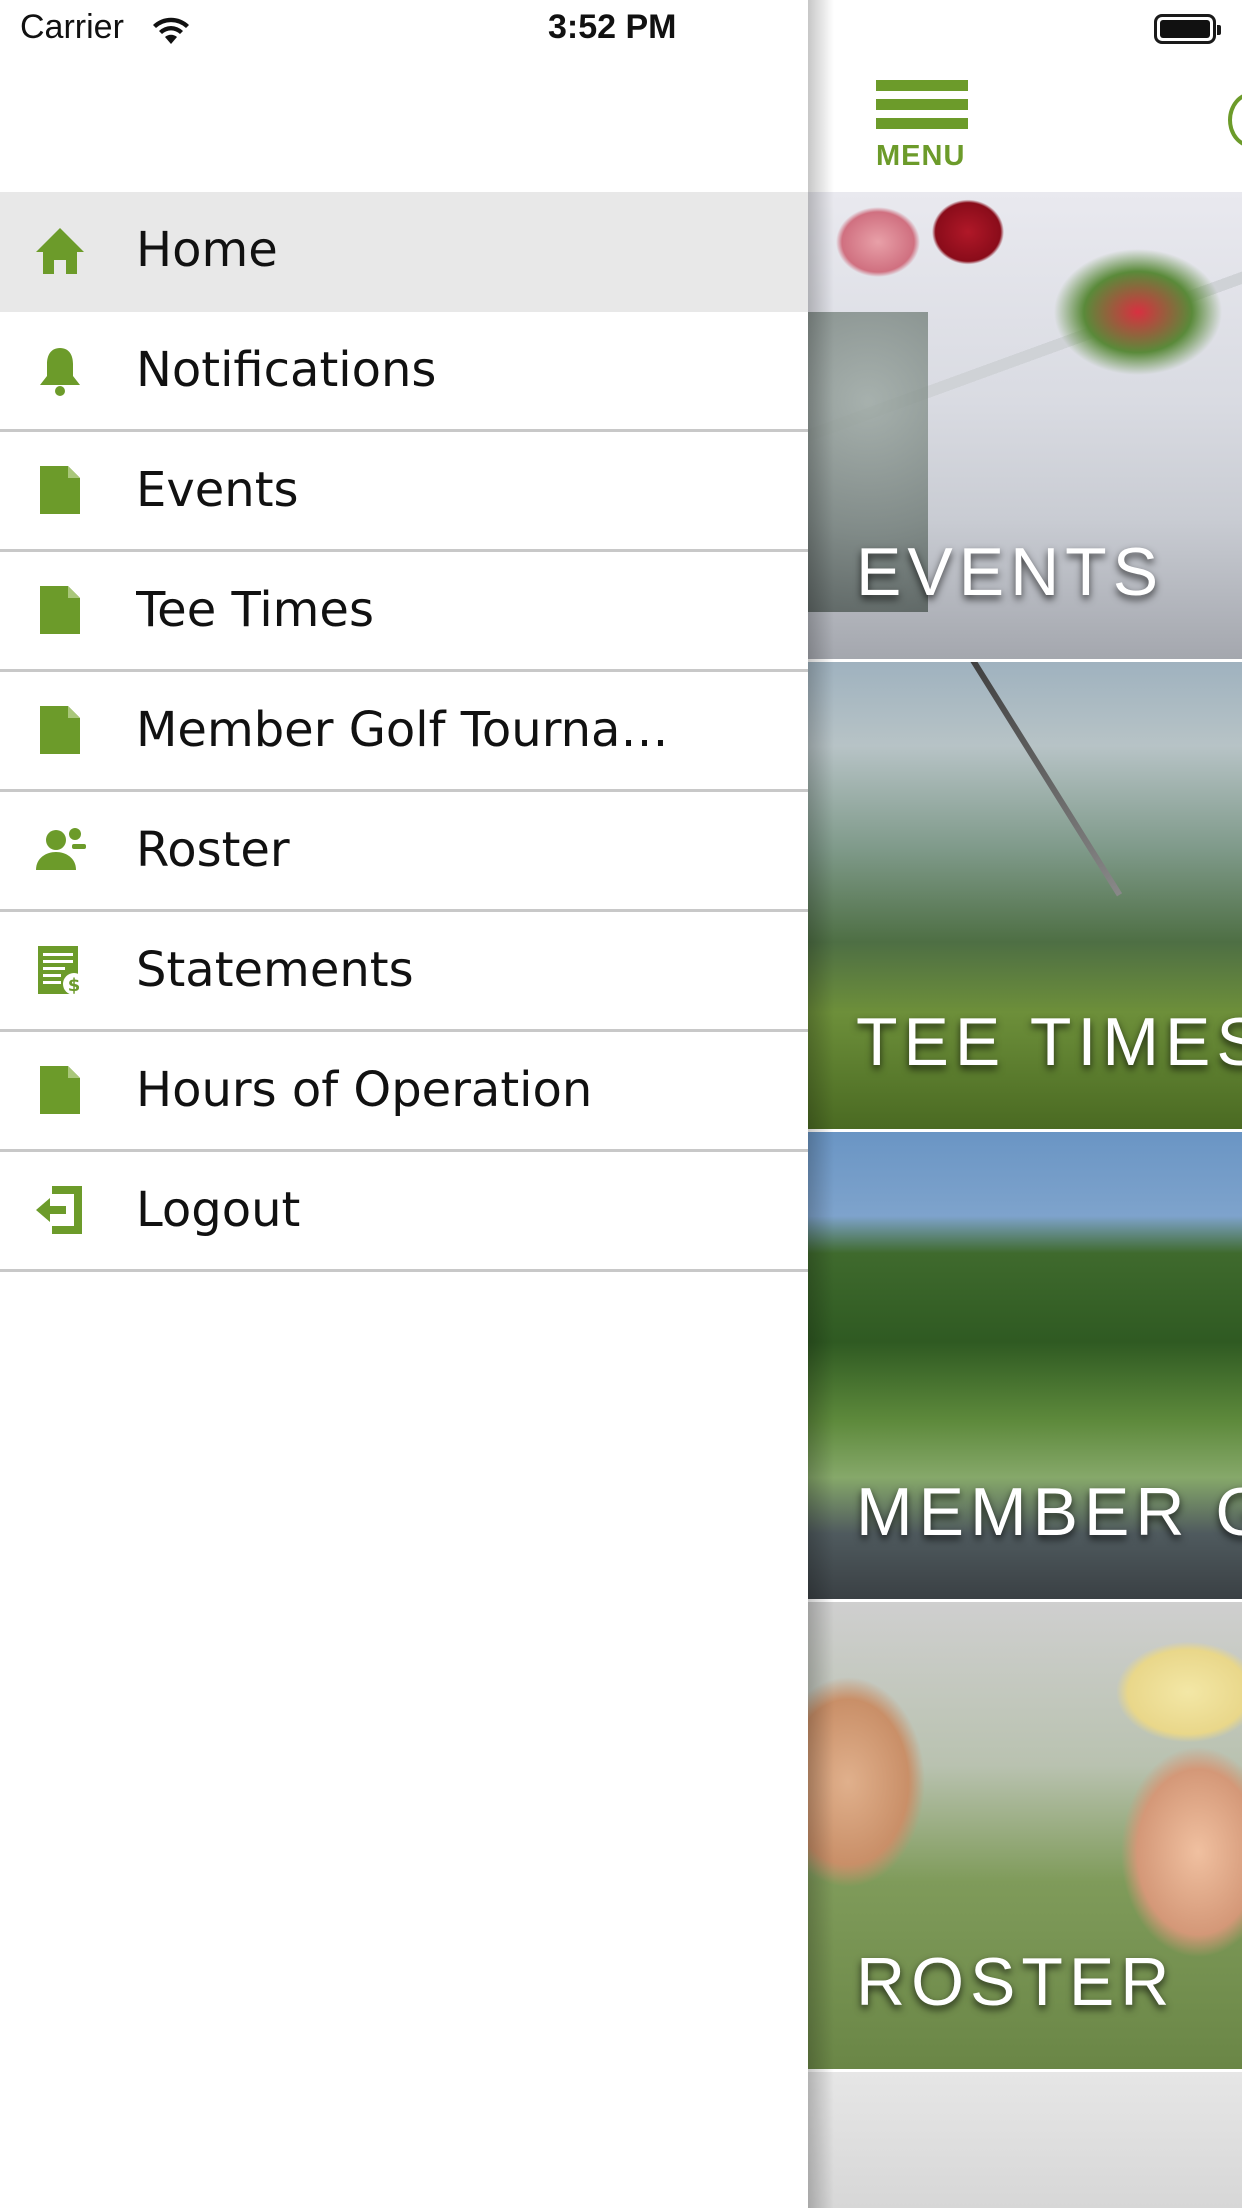 The image size is (1242, 2208). I want to click on menu-item-label: Notifications, so click(286, 370).